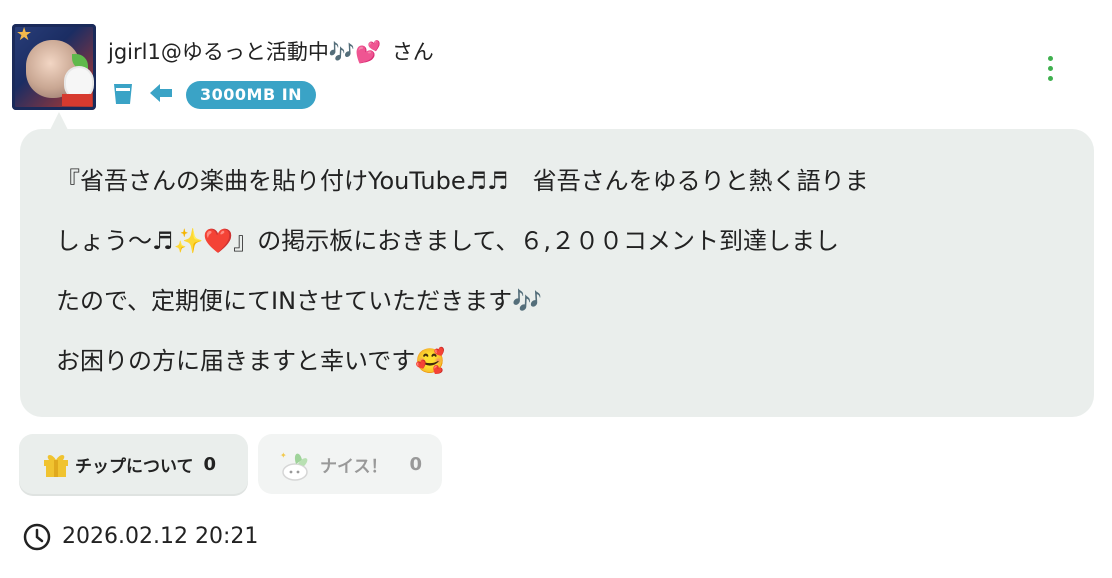 This screenshot has height=578, width=1112. What do you see at coordinates (59, 121) in the screenshot?
I see `bubble-tail` at bounding box center [59, 121].